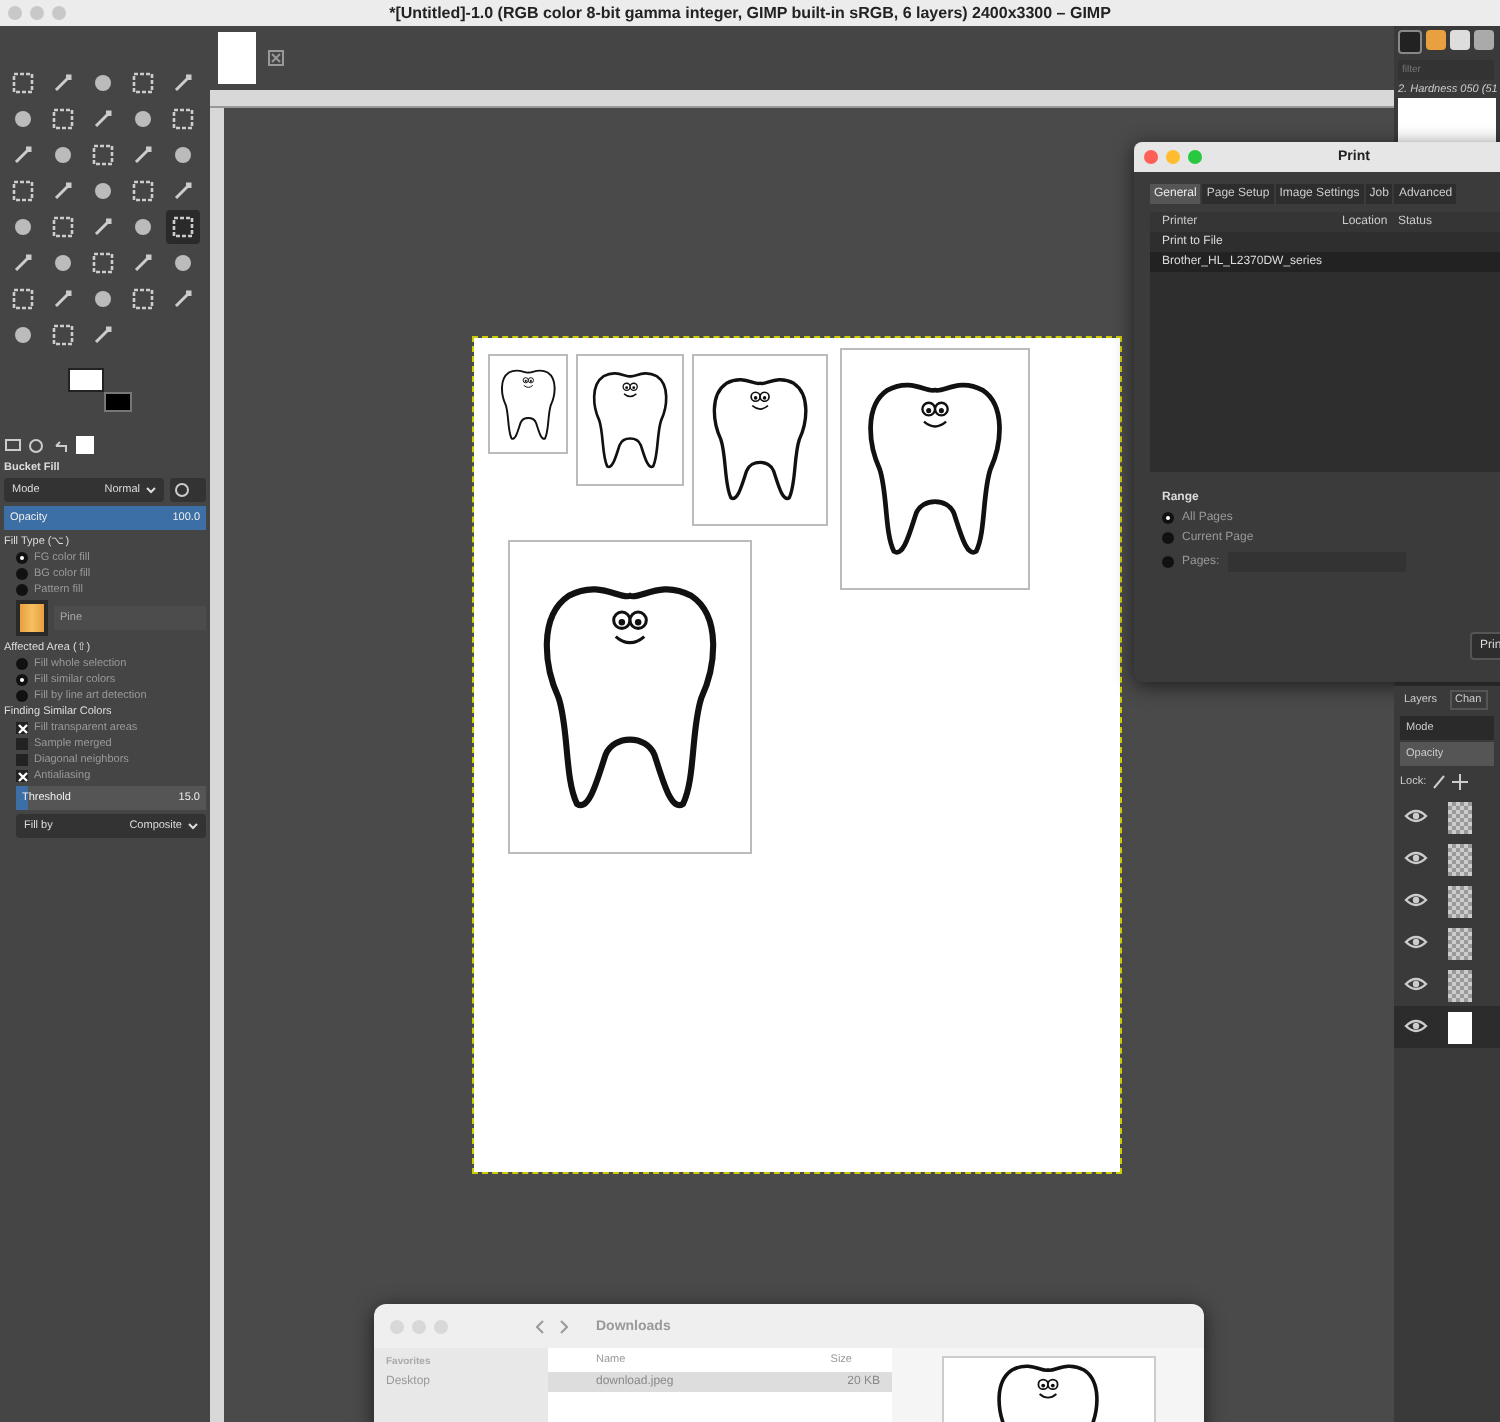 Image resolution: width=1500 pixels, height=1422 pixels. What do you see at coordinates (276, 58) in the screenshot?
I see `close-icon` at bounding box center [276, 58].